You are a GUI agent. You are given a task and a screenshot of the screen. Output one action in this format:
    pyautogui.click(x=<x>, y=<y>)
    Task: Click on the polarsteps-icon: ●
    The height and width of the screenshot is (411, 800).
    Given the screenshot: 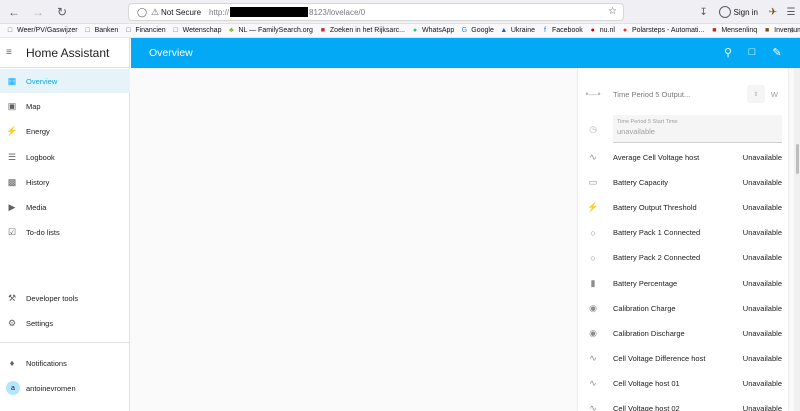 What is the action you would take?
    pyautogui.click(x=625, y=30)
    